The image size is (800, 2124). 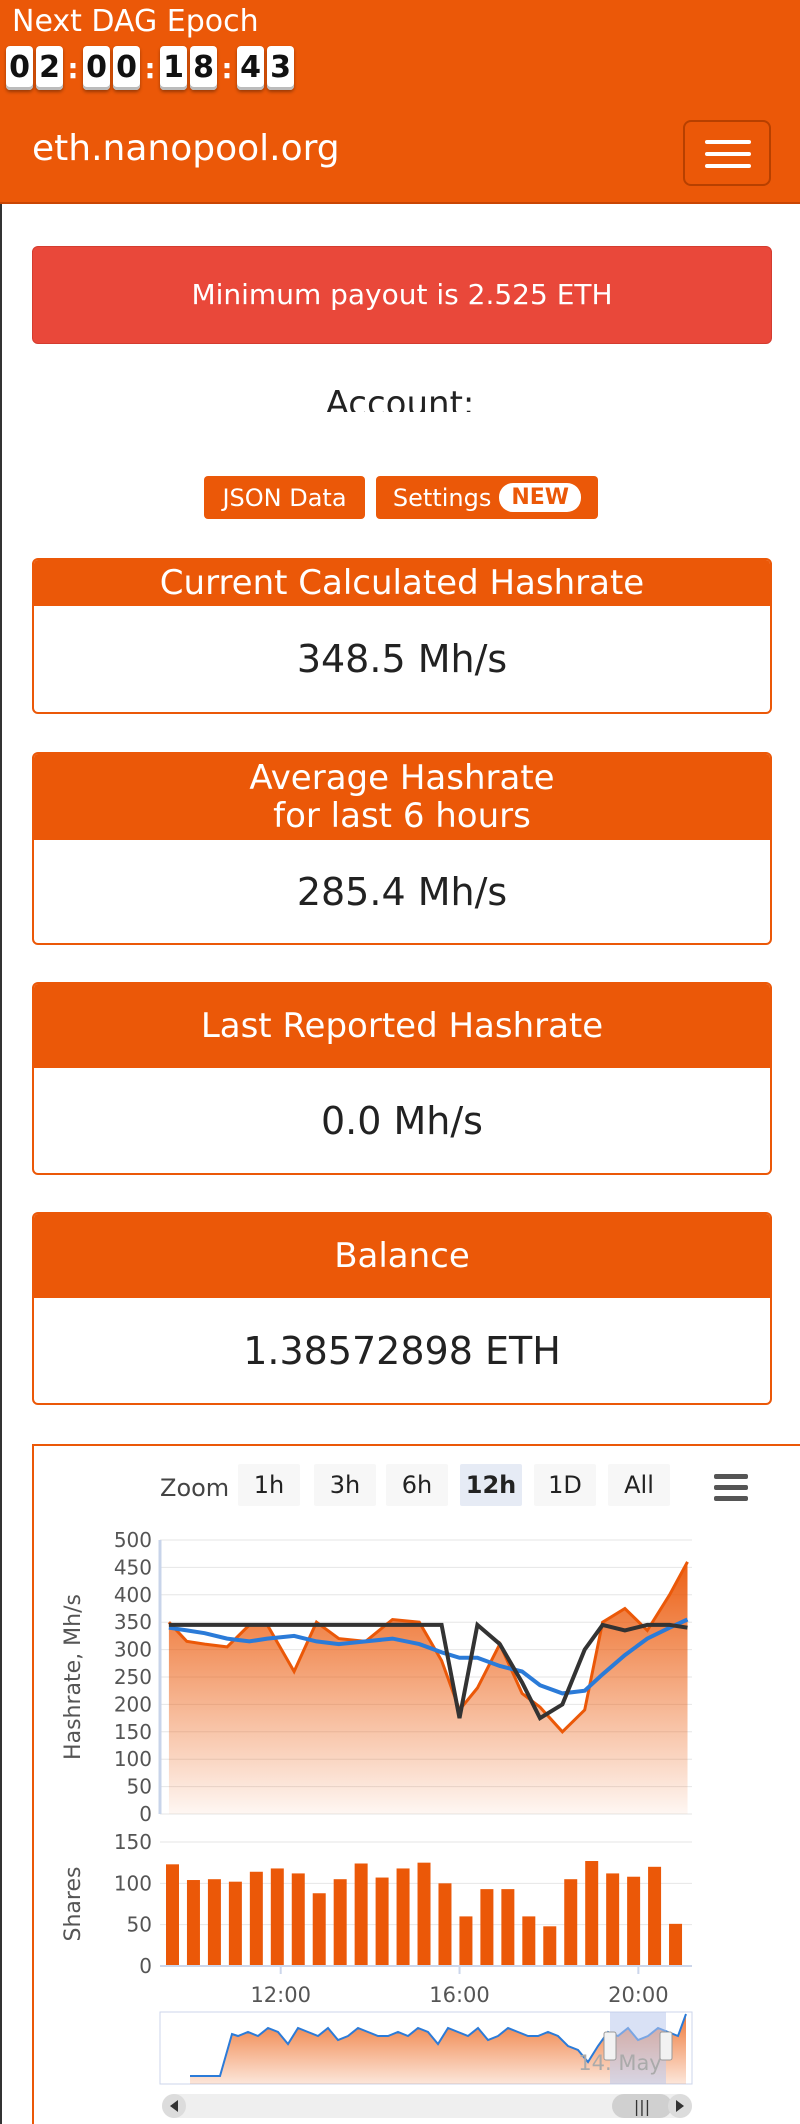 I want to click on zoom-all-button: All, so click(x=639, y=1485).